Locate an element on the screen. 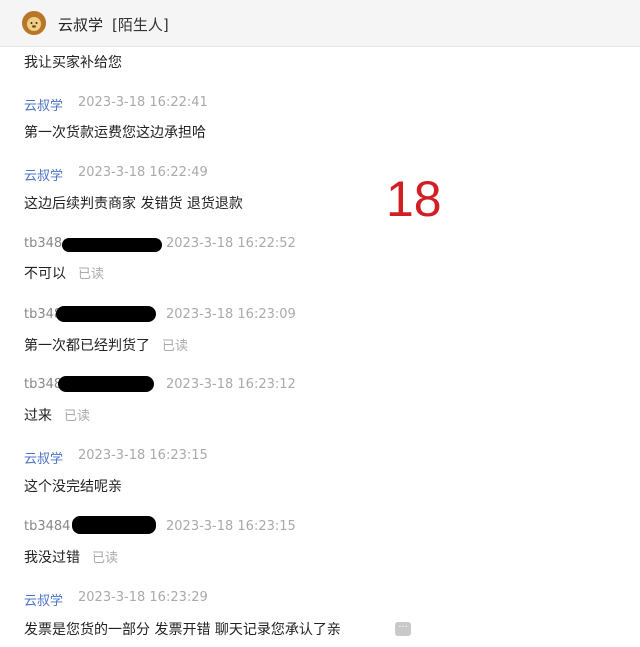 The height and width of the screenshot is (647, 640). message-text: 过来 is located at coordinates (38, 416).